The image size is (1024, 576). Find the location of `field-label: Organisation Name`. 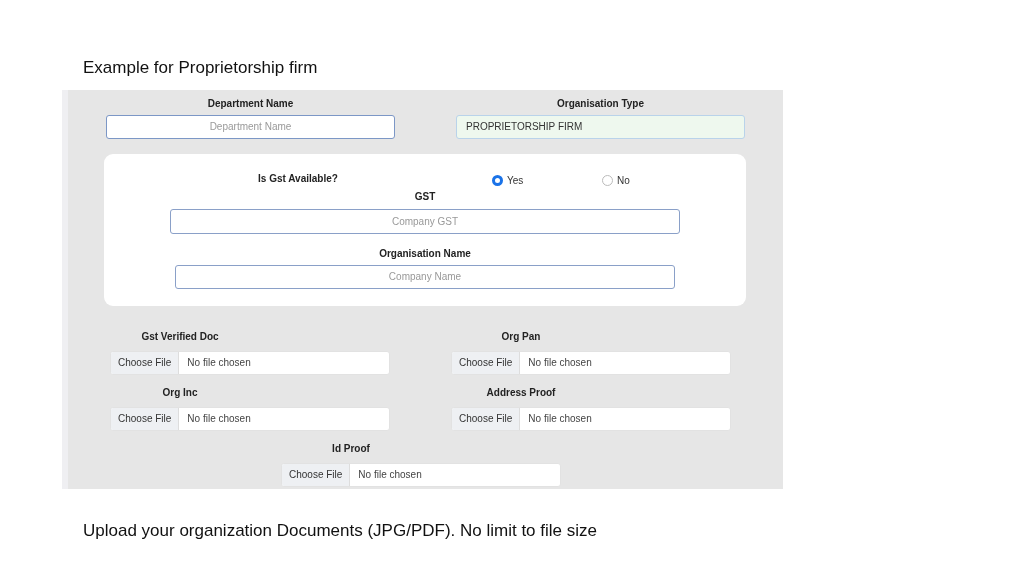

field-label: Organisation Name is located at coordinates (425, 253).